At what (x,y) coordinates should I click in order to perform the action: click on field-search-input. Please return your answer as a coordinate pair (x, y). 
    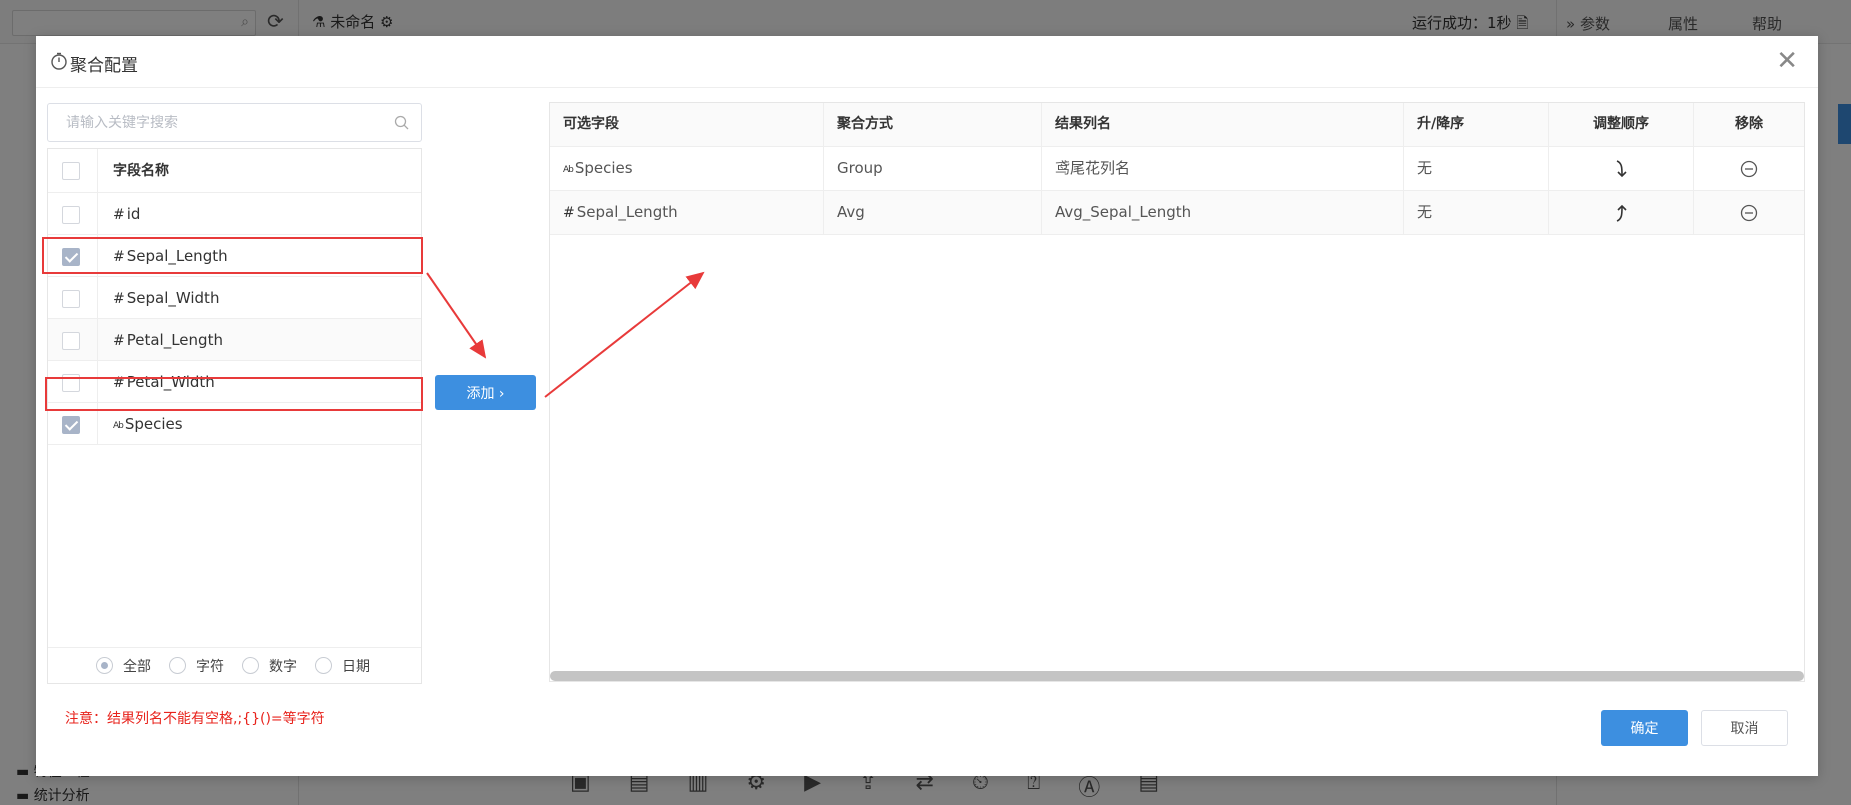
    Looking at the image, I should click on (213, 122).